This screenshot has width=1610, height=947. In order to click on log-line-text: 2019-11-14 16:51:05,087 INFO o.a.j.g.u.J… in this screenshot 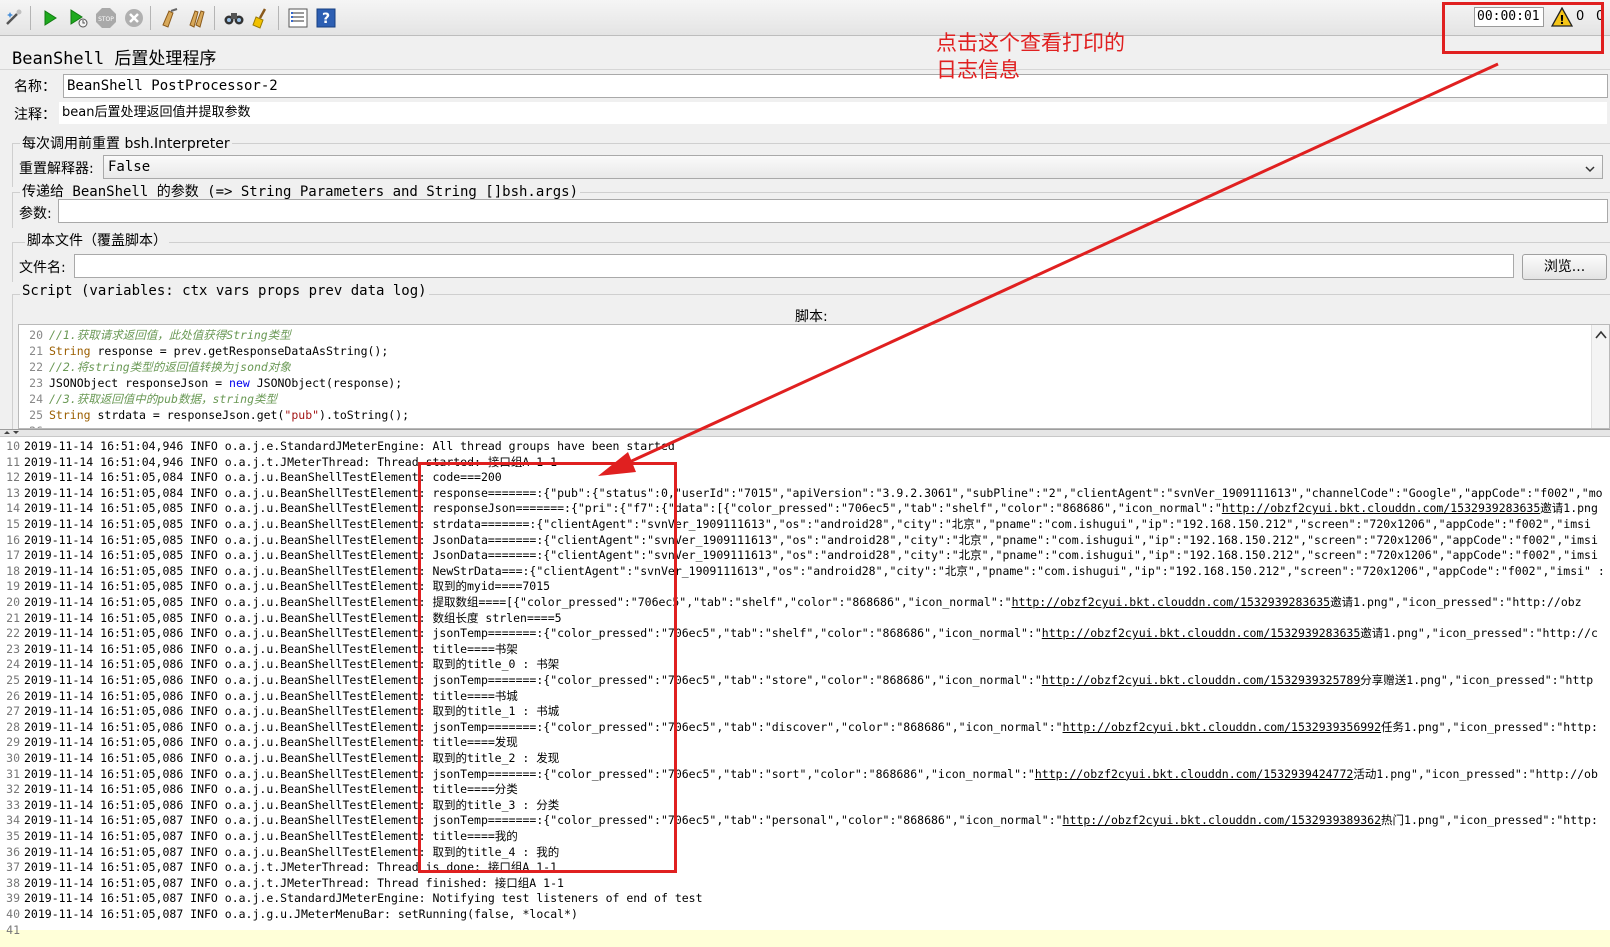, I will do `click(301, 914)`.